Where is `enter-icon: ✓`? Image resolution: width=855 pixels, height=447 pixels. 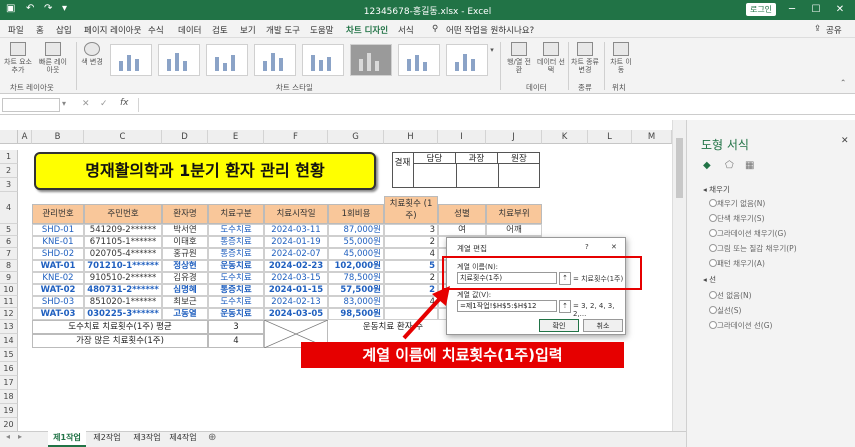 enter-icon: ✓ is located at coordinates (104, 104).